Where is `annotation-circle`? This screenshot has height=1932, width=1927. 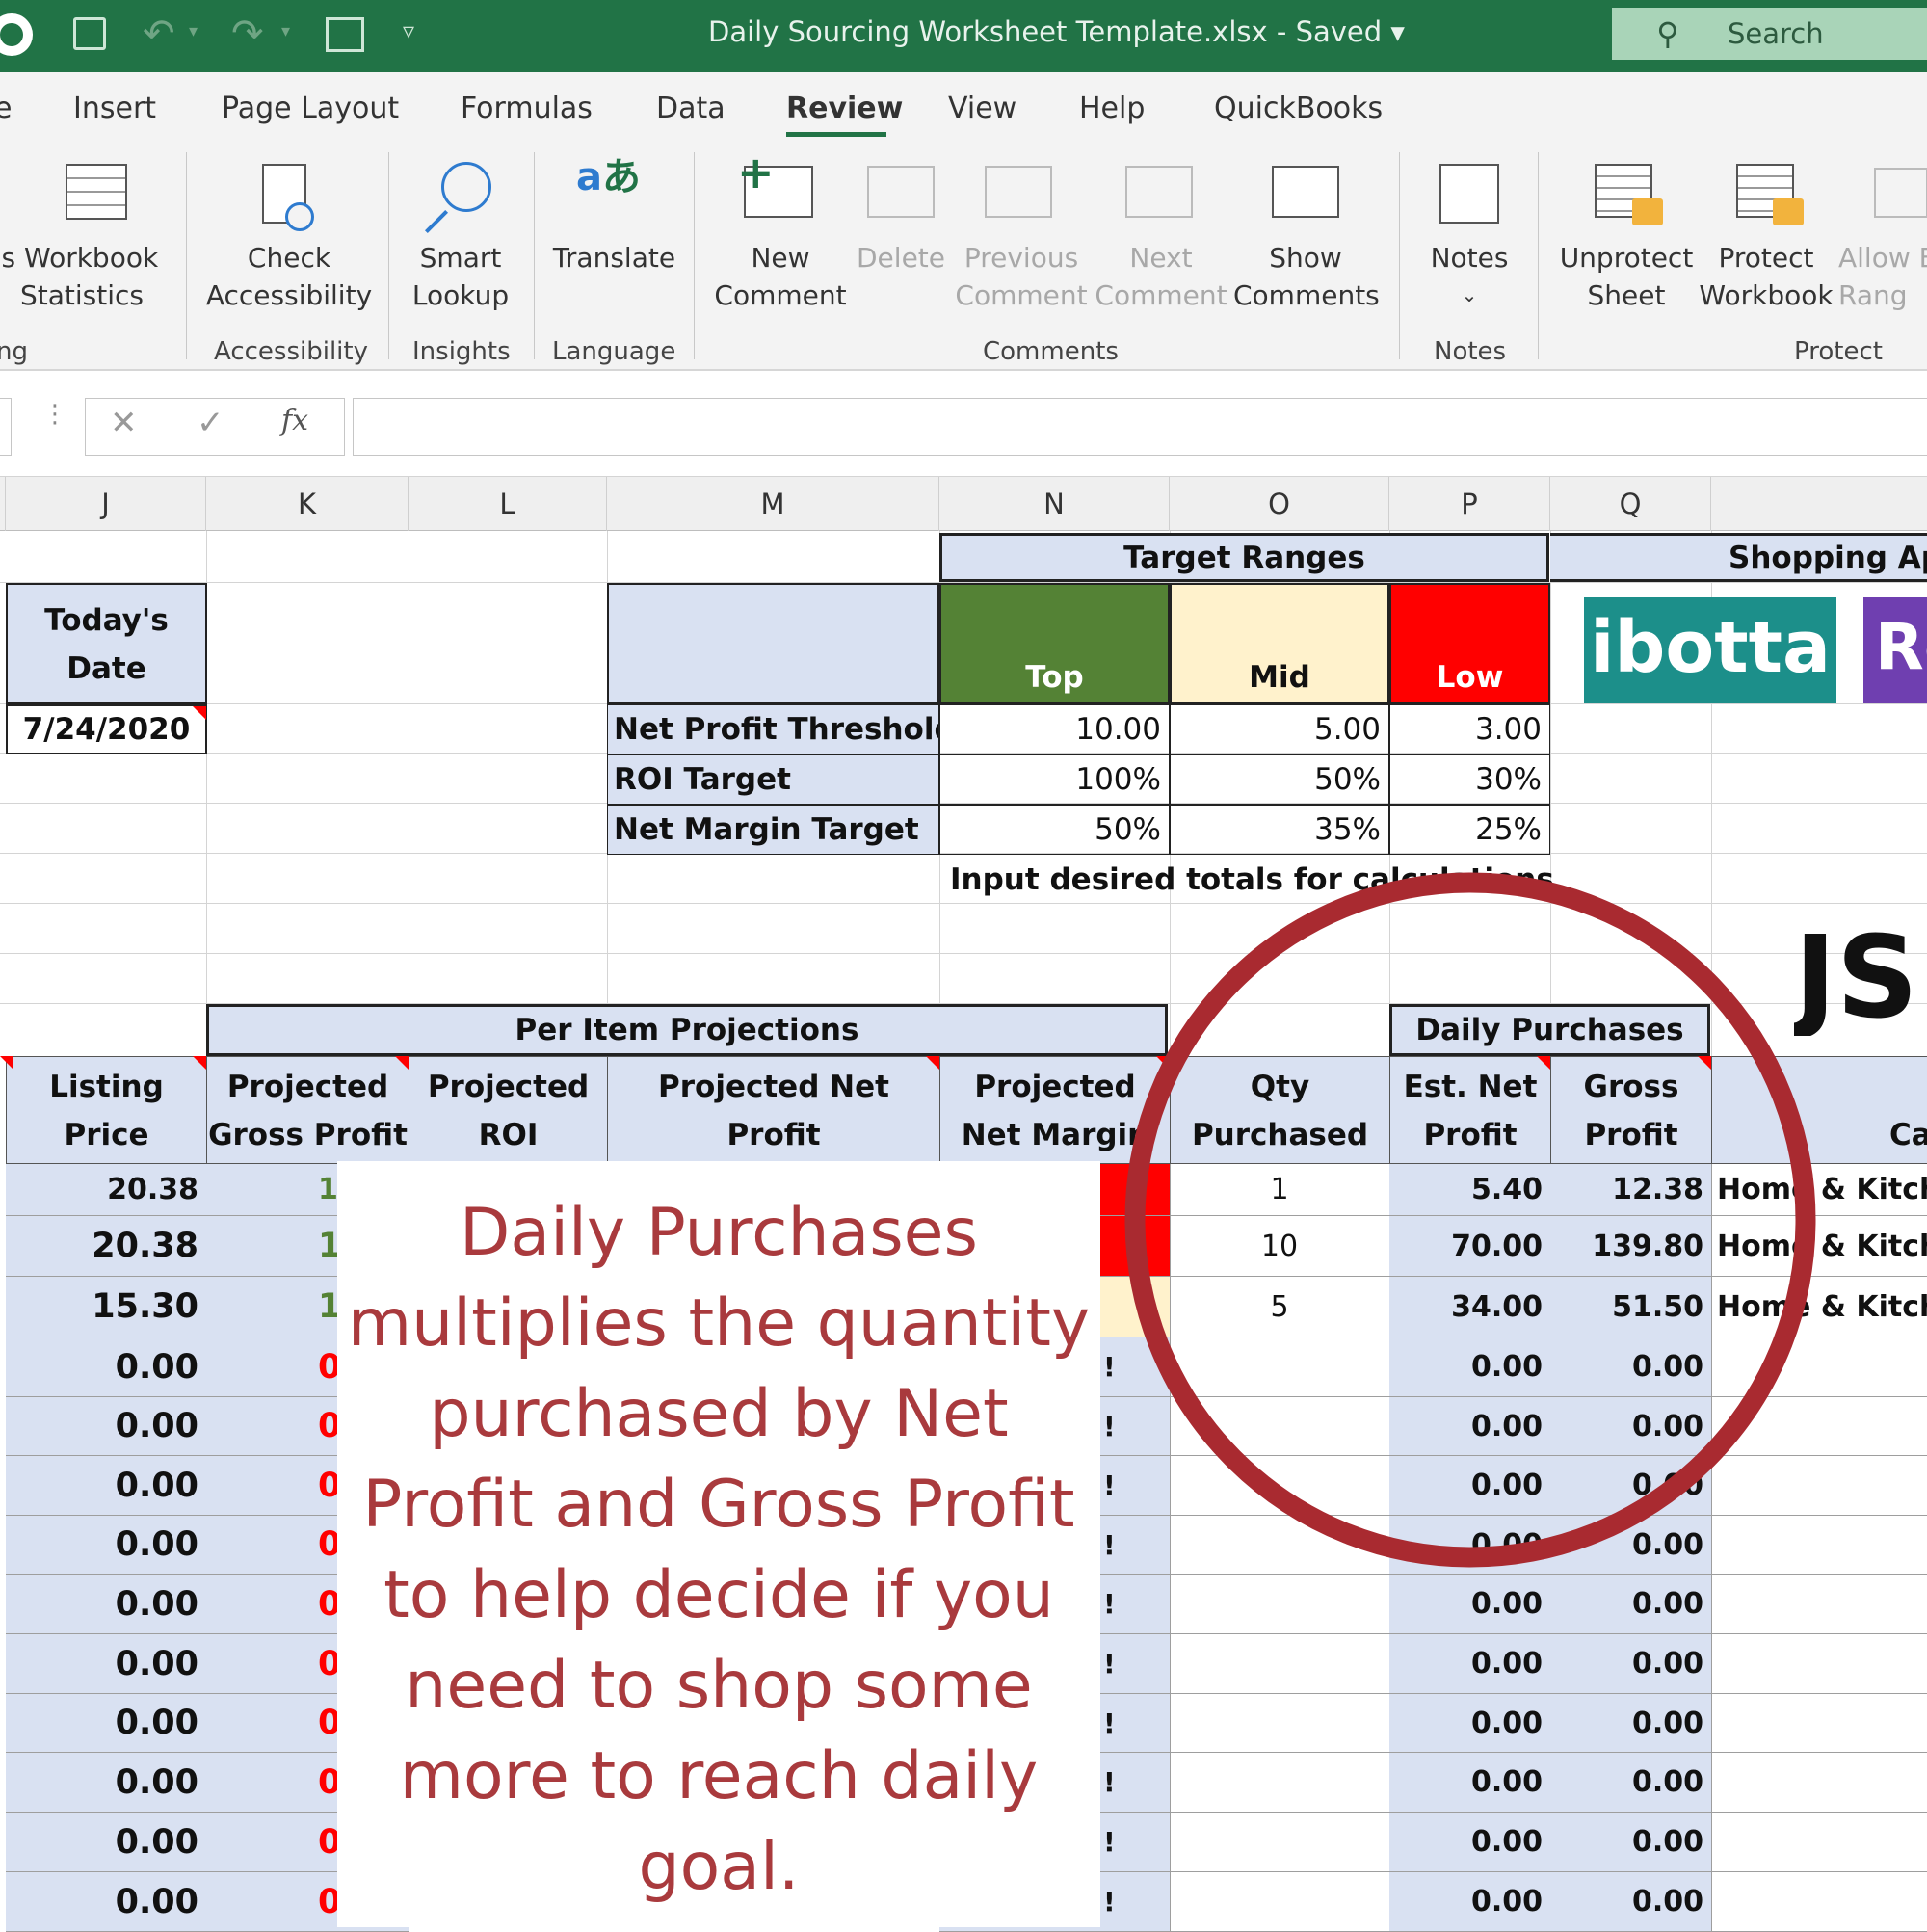
annotation-circle is located at coordinates (1470, 1220).